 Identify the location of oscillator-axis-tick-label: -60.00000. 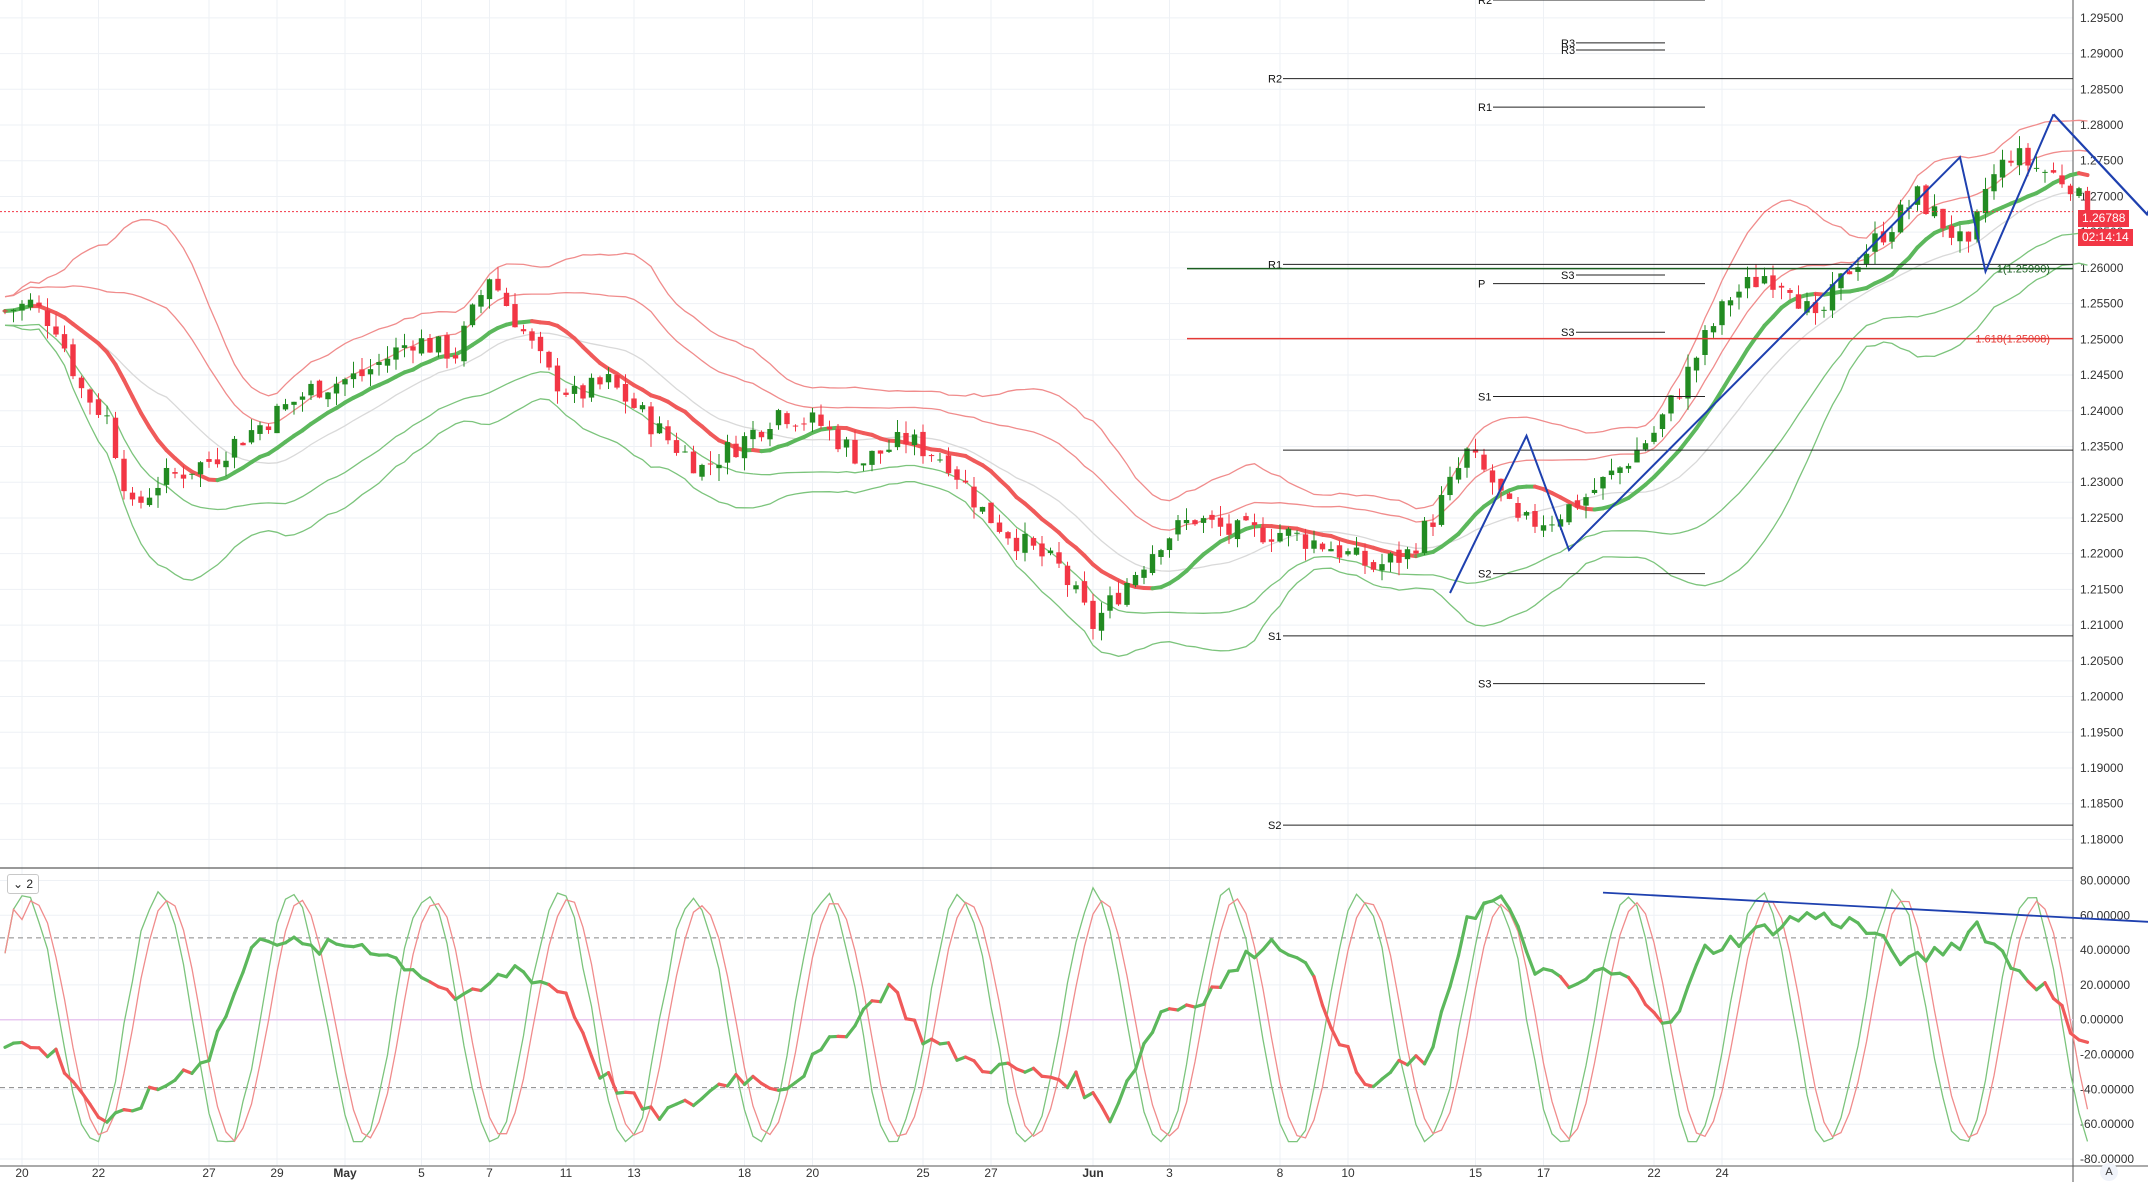
(2107, 1124).